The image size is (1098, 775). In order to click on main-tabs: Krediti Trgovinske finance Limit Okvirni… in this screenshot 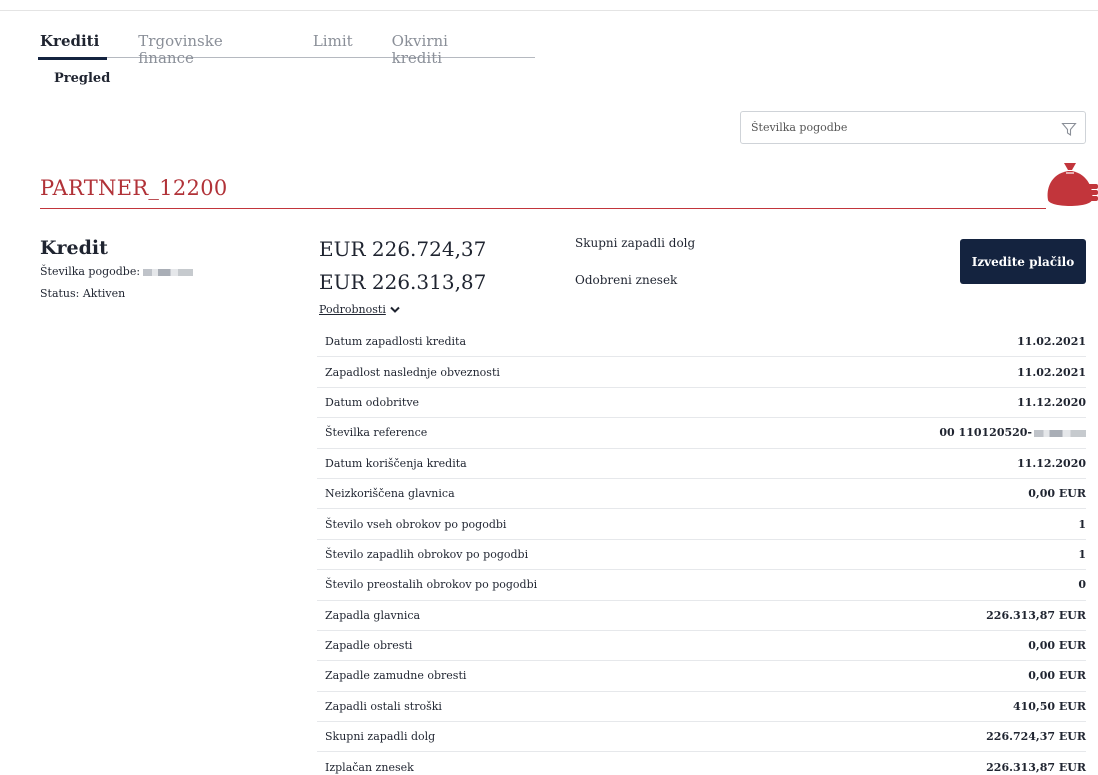, I will do `click(286, 50)`.